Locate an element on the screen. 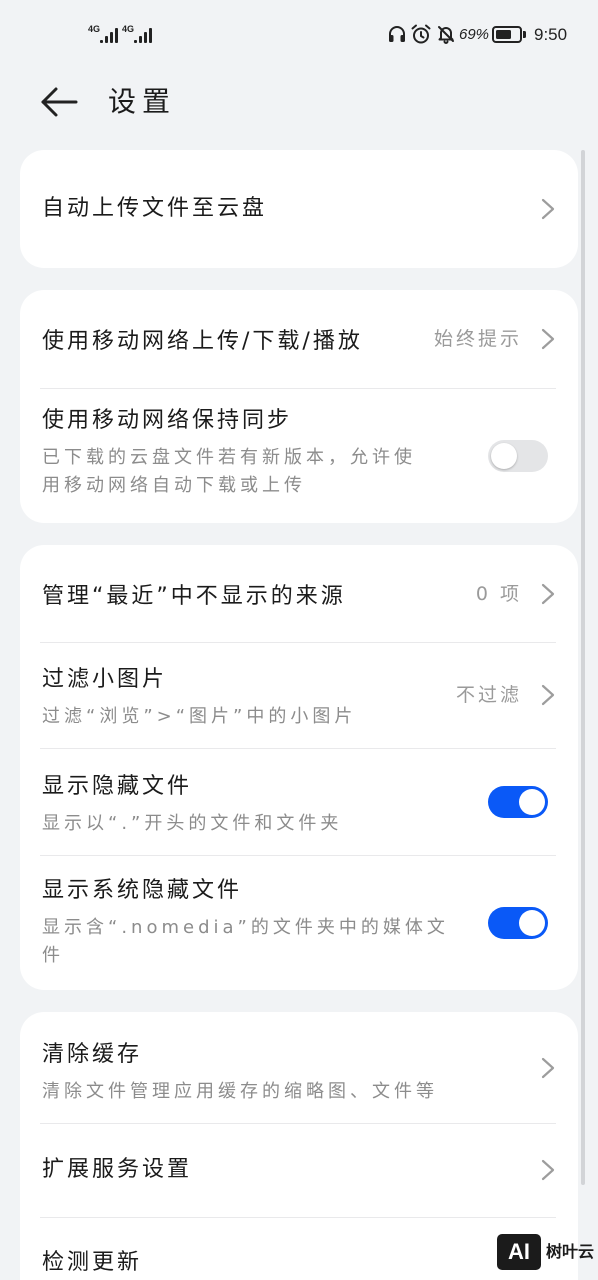 Image resolution: width=598 pixels, height=1280 pixels. subtitle-line: 用移动网络自动下载或上传 is located at coordinates (174, 485).